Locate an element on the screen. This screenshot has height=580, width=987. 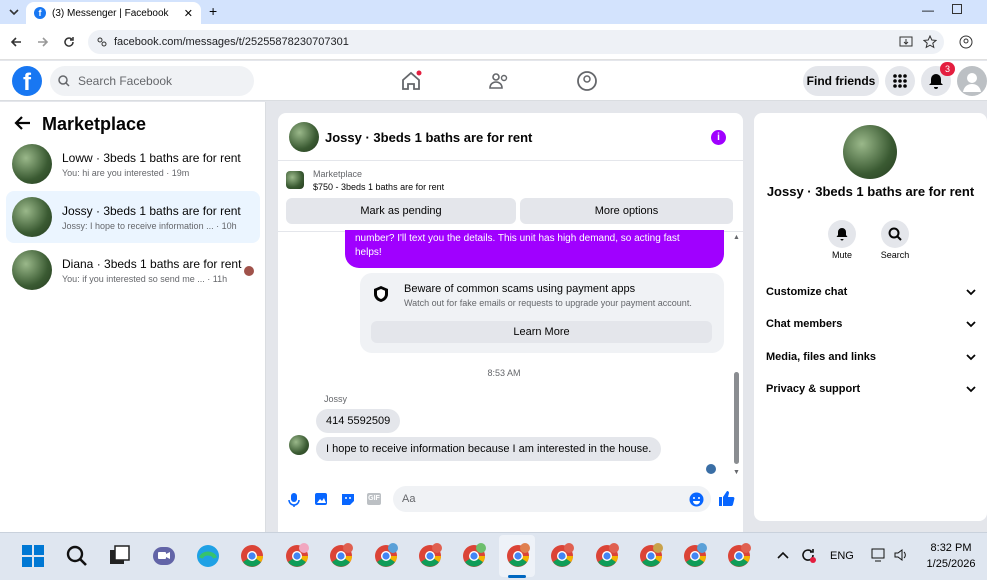
home-icon is located at coordinates (411, 81).